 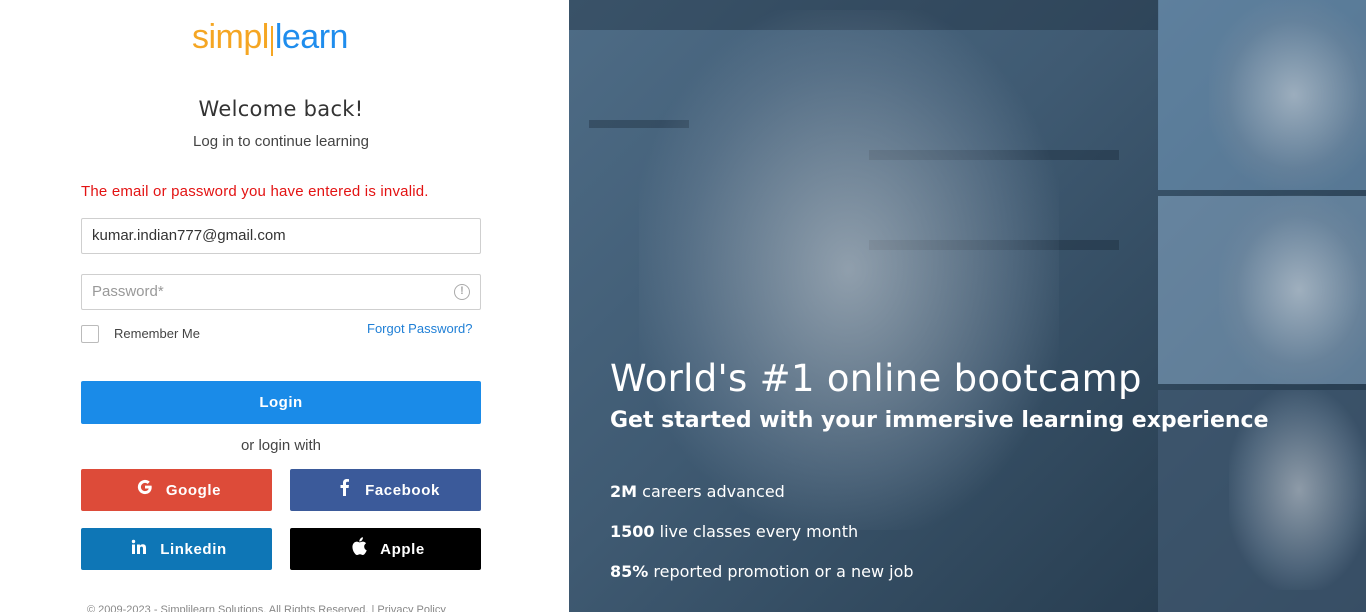 I want to click on stat-line: 85% reported promotion or a new job, so click(x=762, y=571).